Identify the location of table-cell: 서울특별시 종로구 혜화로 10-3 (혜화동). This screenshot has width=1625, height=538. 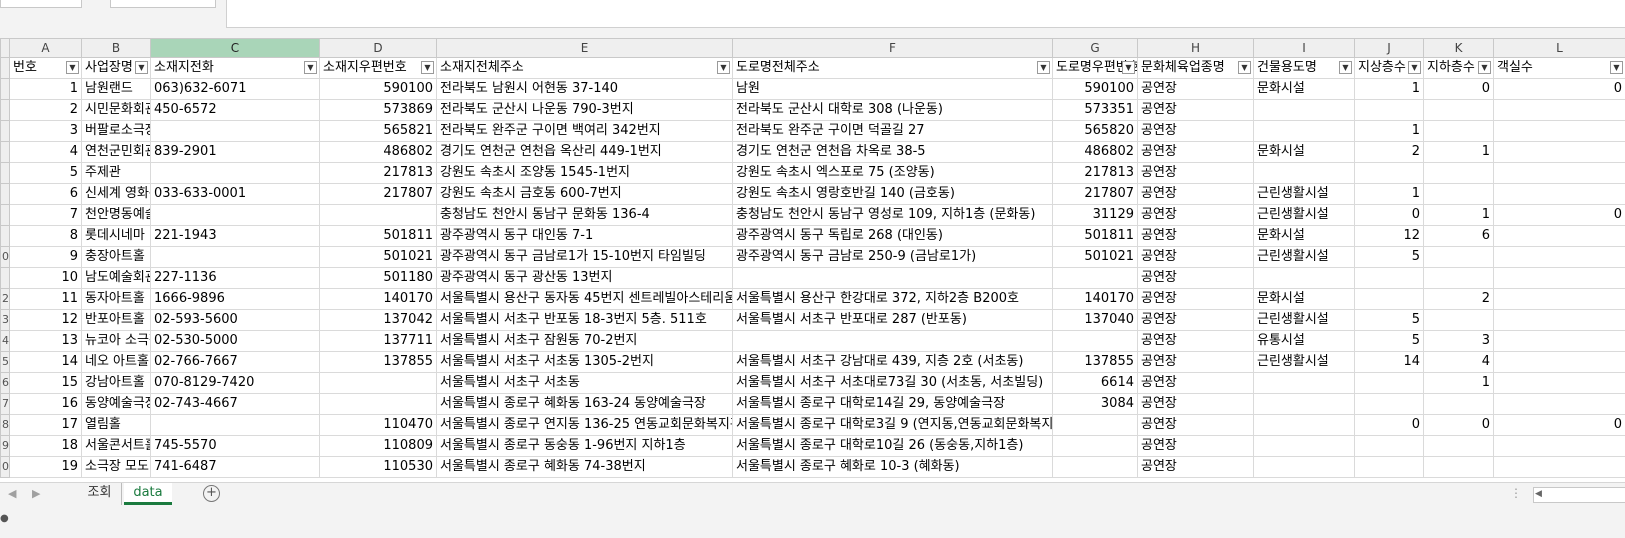
(893, 467).